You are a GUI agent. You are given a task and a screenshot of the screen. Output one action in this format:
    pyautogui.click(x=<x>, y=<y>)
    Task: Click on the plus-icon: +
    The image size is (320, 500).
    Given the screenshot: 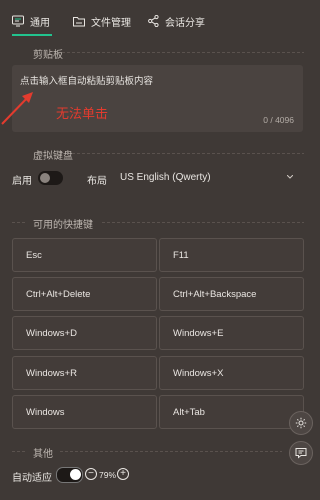 What is the action you would take?
    pyautogui.click(x=123, y=473)
    